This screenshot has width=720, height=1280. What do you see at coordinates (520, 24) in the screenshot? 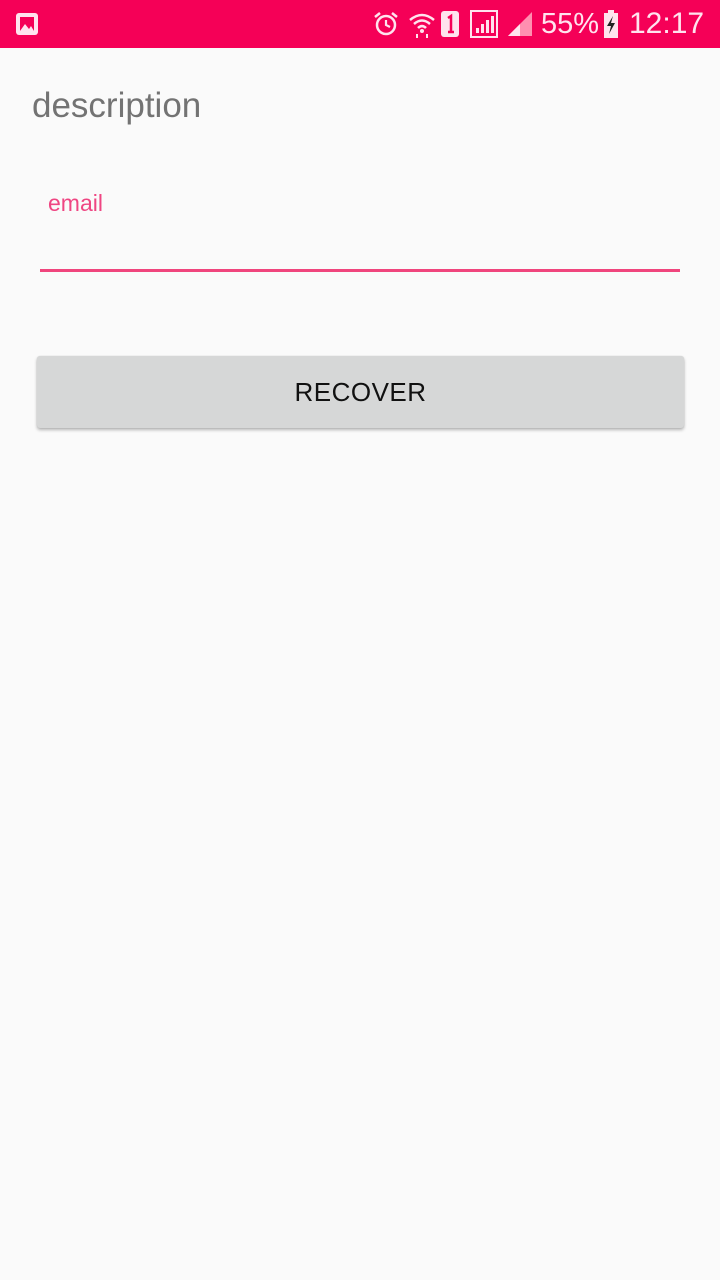
I see `signal-icon` at bounding box center [520, 24].